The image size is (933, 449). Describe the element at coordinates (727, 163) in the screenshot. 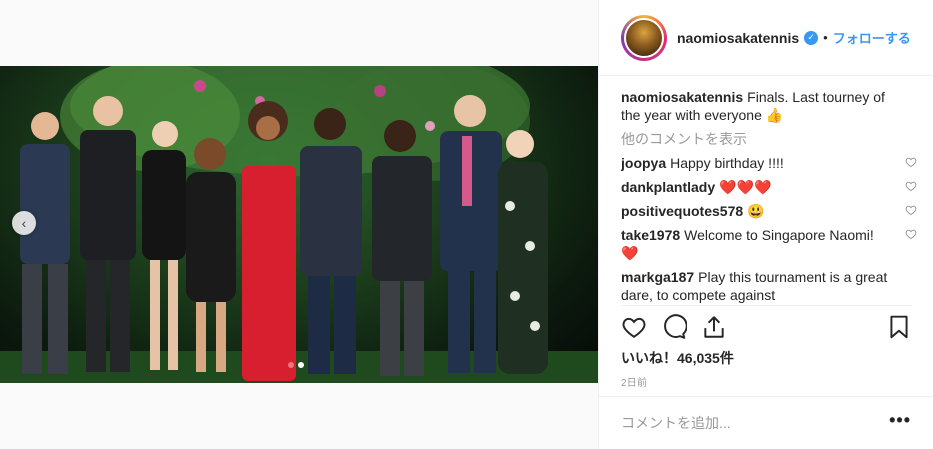

I see `comment-text: Happy birthday !!!!` at that location.